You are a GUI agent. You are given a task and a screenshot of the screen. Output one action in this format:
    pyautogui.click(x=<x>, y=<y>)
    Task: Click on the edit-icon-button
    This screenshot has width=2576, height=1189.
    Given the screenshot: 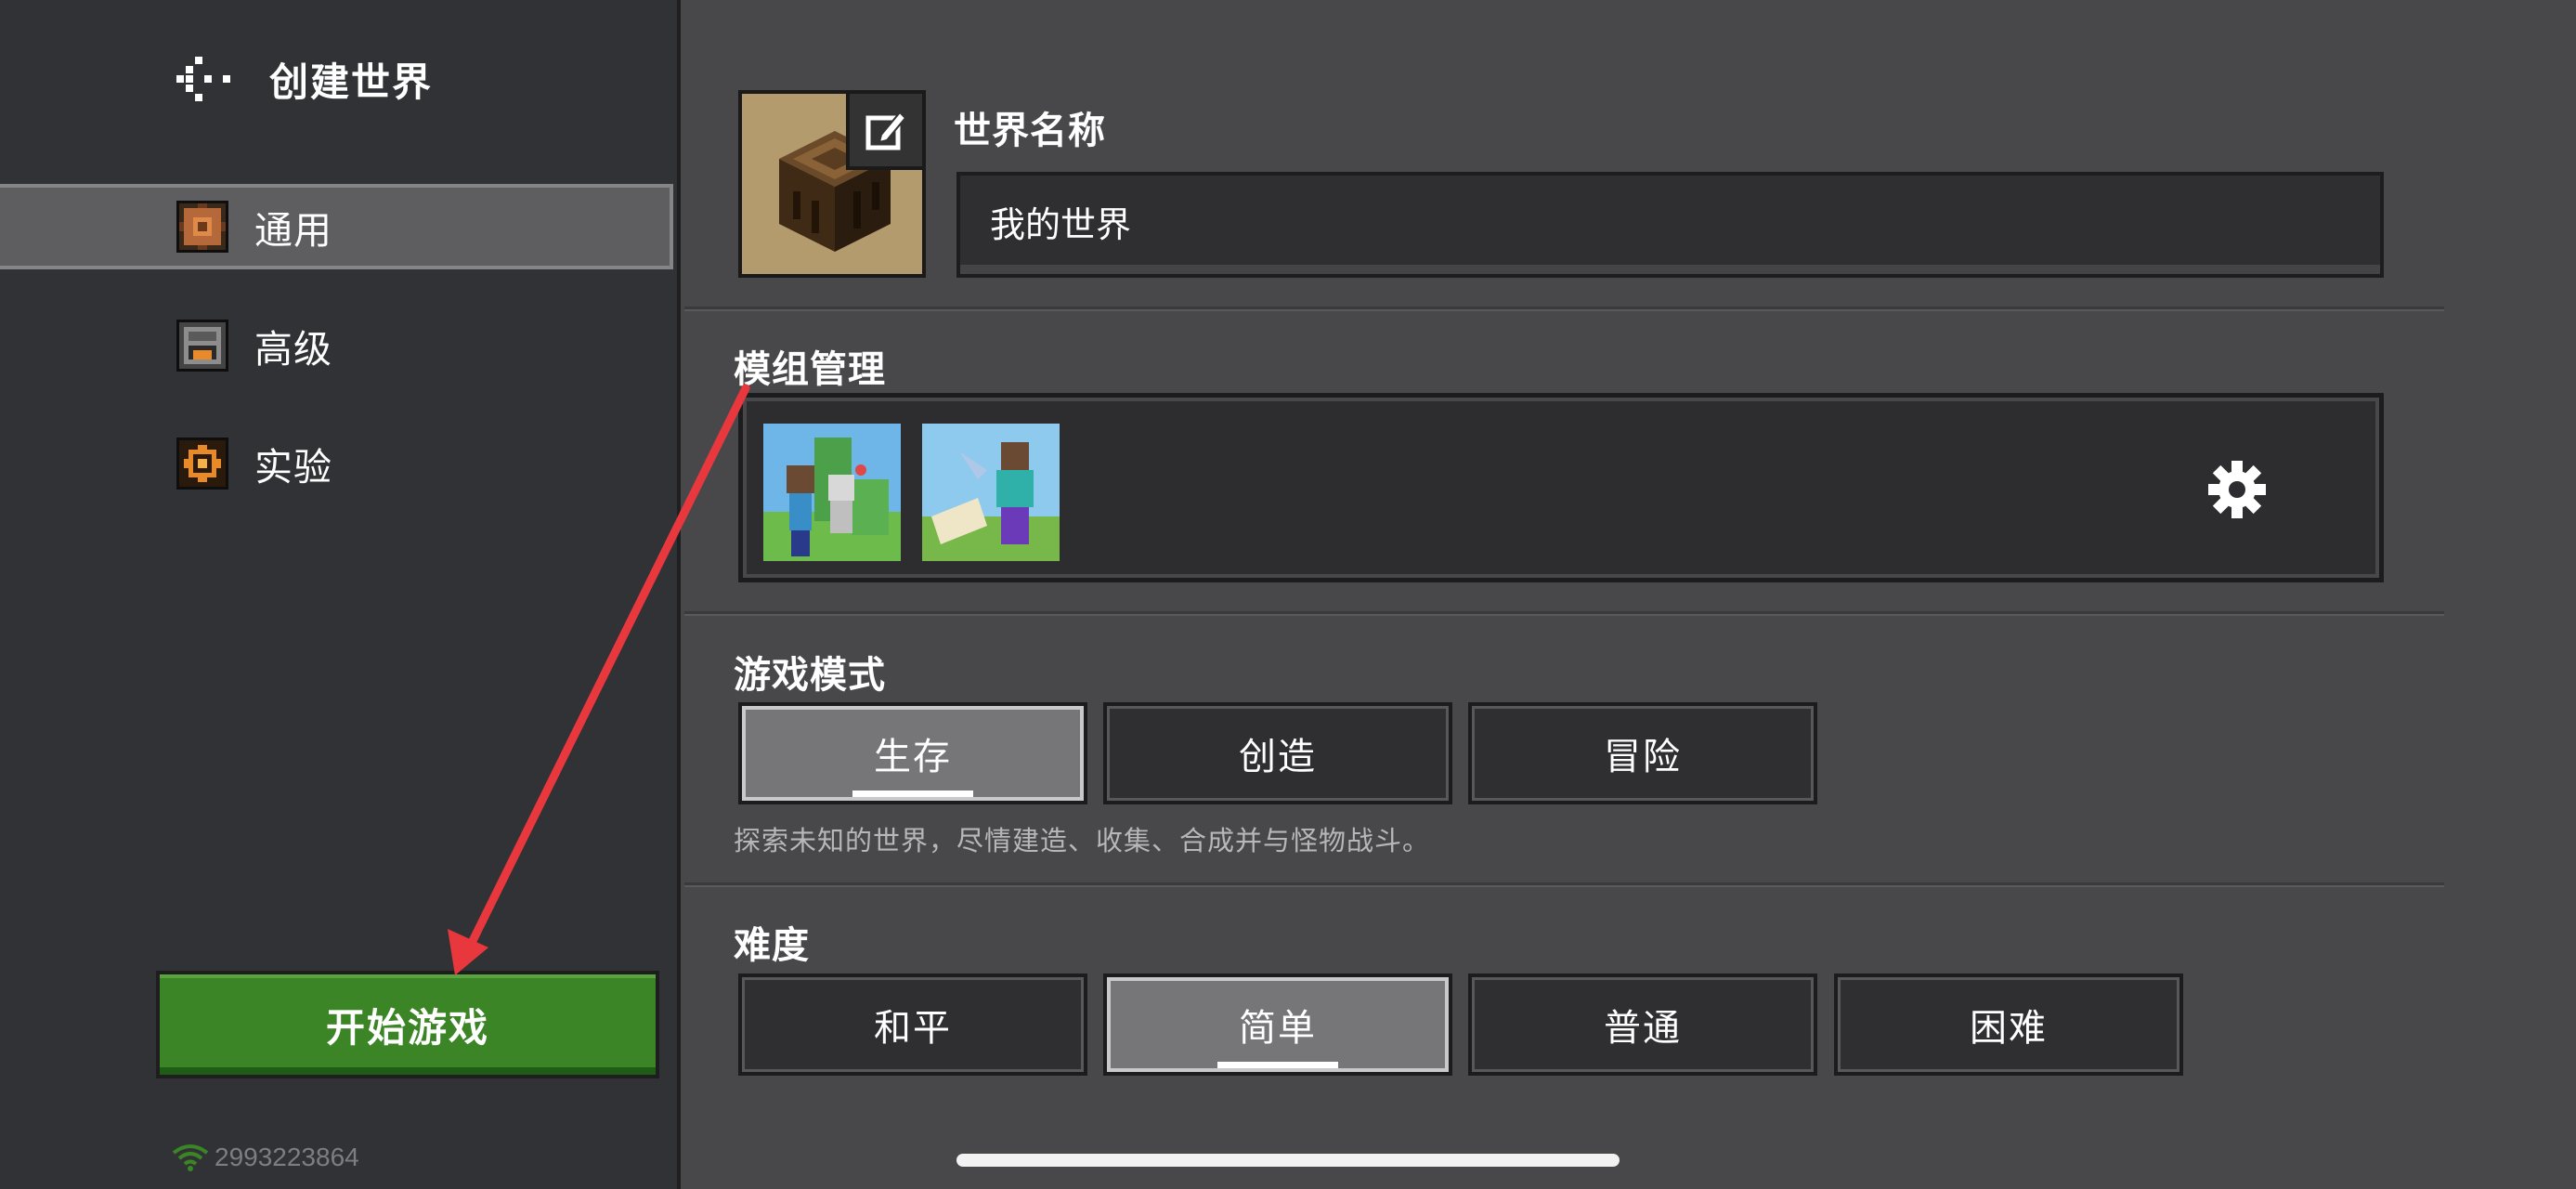 What is the action you would take?
    pyautogui.click(x=884, y=132)
    